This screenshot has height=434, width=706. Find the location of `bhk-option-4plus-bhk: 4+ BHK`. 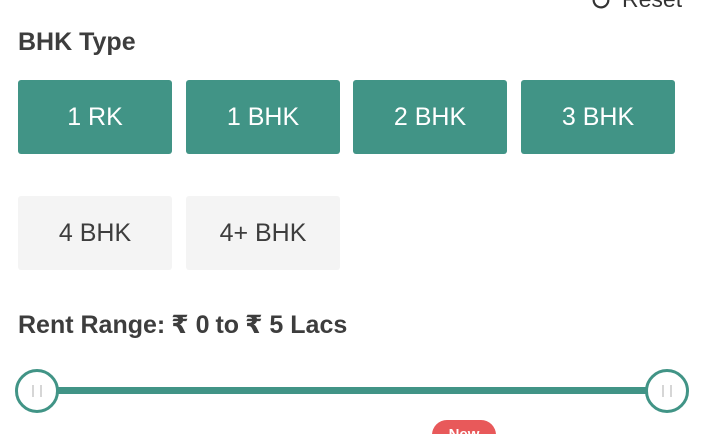

bhk-option-4plus-bhk: 4+ BHK is located at coordinates (263, 233).